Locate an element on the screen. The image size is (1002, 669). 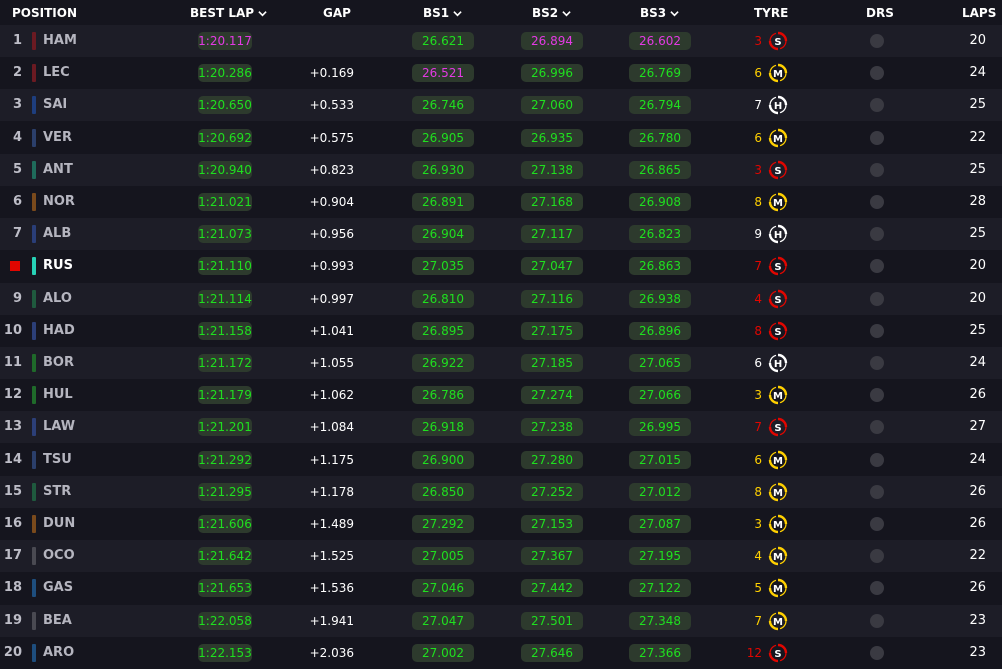
driver-code: TSU is located at coordinates (57, 459).